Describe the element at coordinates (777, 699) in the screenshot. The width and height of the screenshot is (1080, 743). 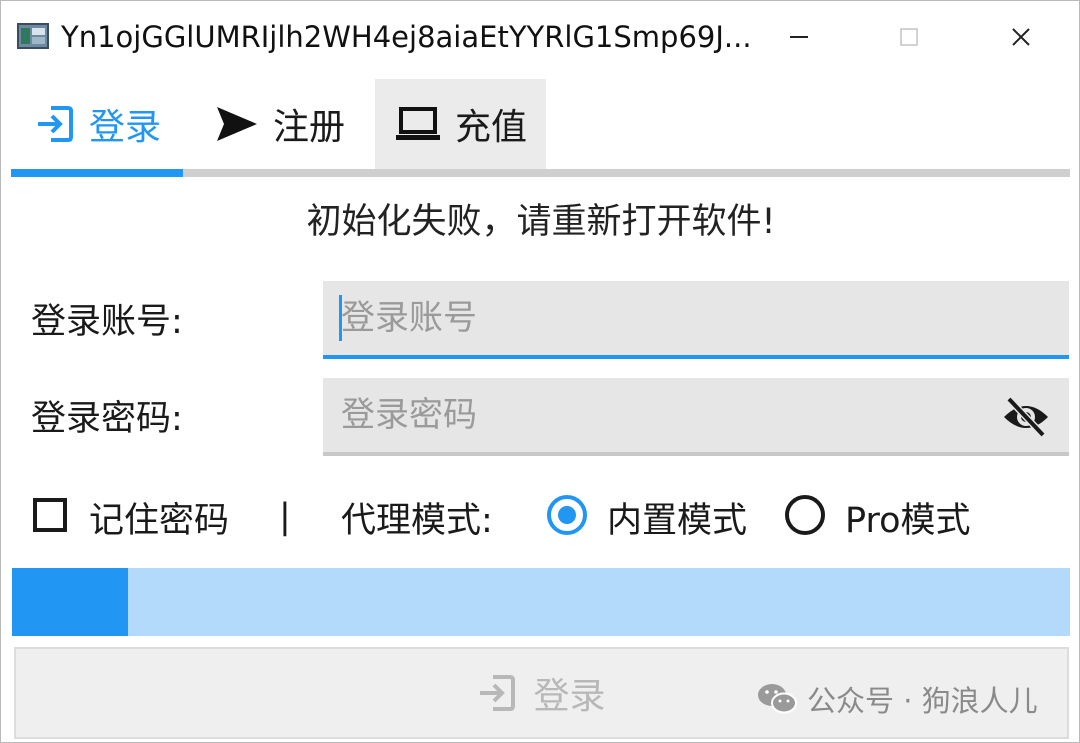
I see `wechat-icon` at that location.